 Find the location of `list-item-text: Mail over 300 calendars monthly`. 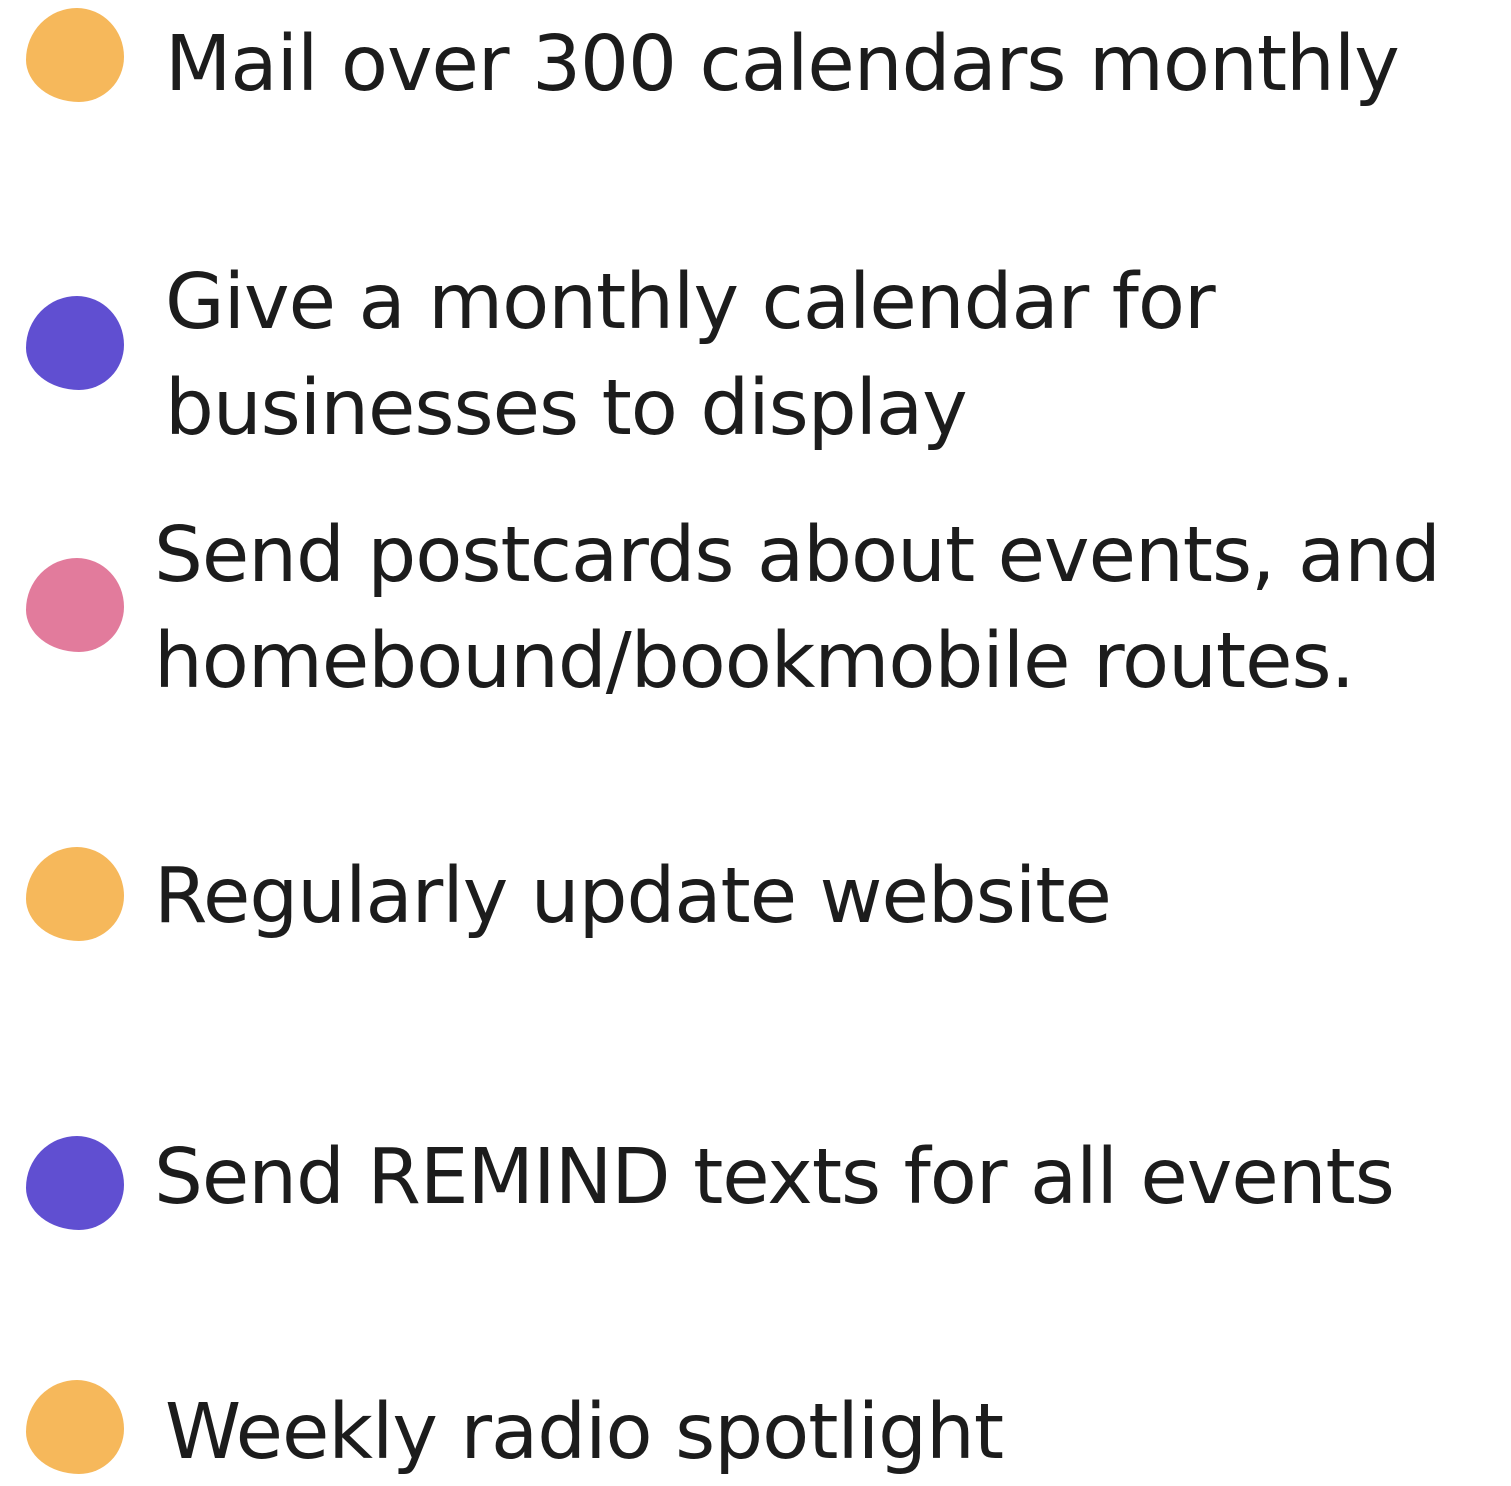

list-item-text: Mail over 300 calendars monthly is located at coordinates (782, 64).